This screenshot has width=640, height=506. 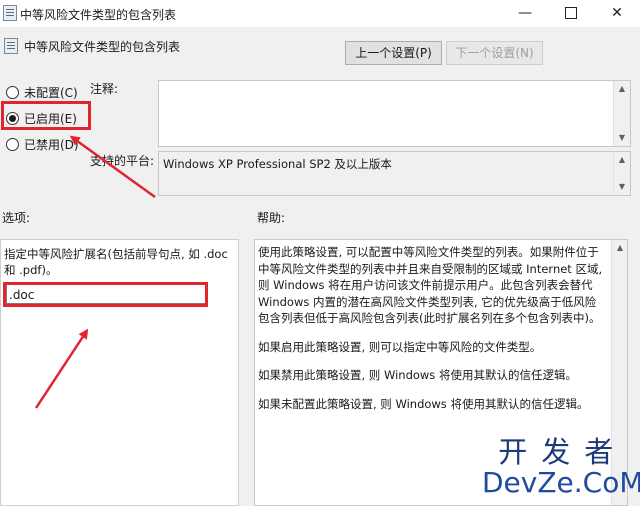 I want to click on arrow-to-extension, so click(x=61, y=368).